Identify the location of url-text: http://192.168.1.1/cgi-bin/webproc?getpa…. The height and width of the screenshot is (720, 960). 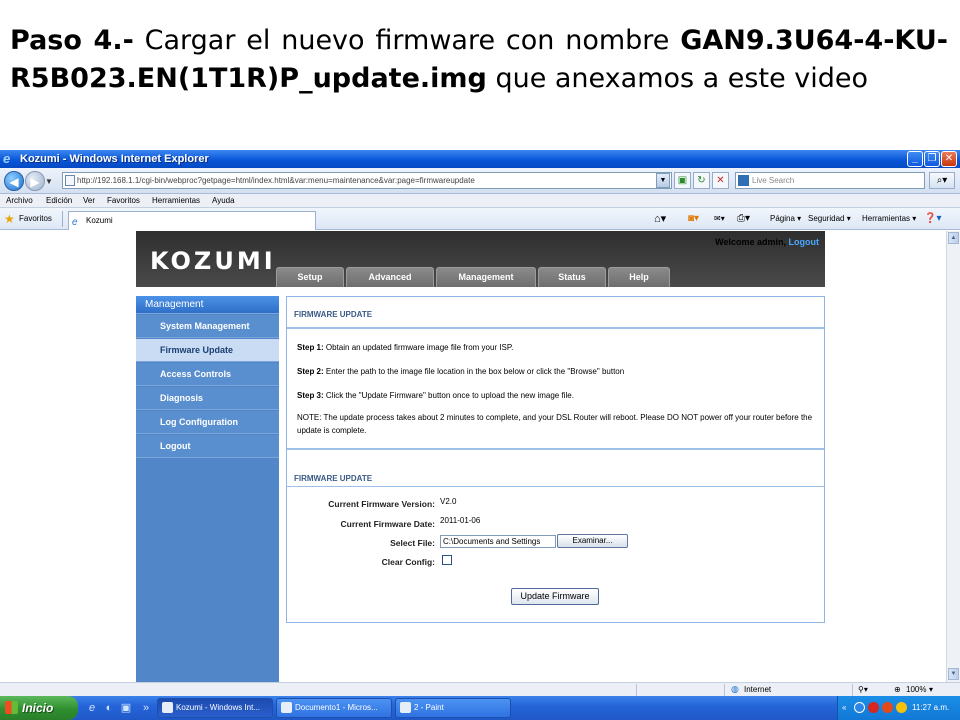
(276, 180).